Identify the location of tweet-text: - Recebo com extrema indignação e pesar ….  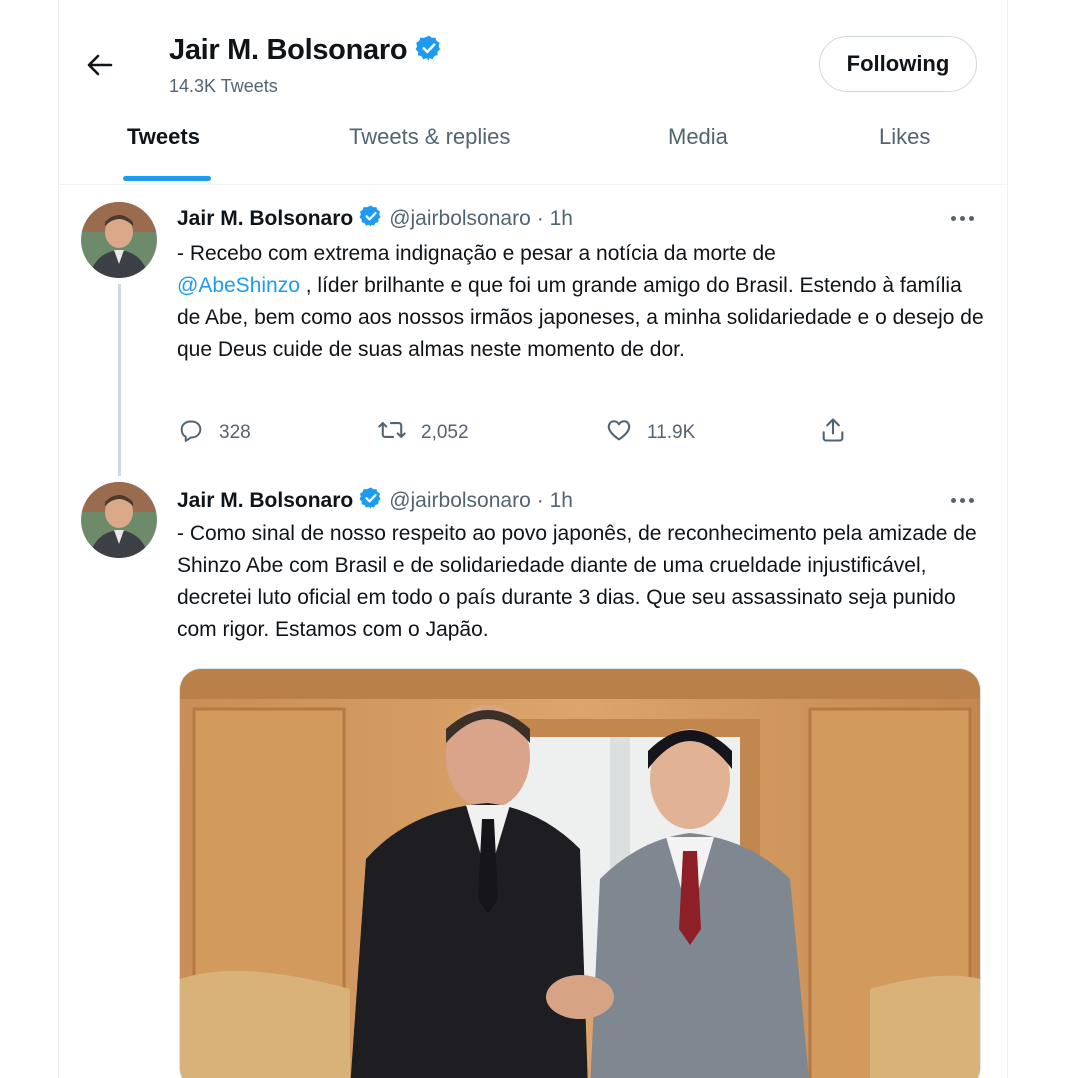
(582, 302).